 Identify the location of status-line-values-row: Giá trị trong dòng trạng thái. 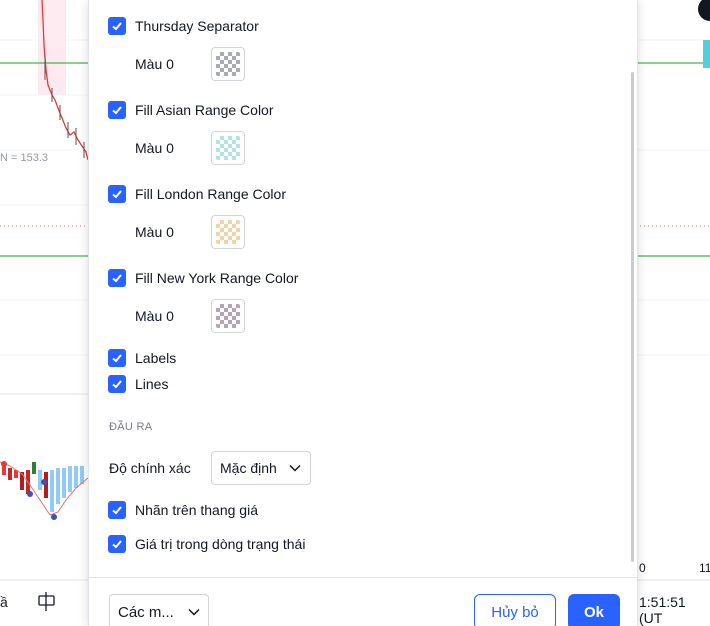
(206, 544).